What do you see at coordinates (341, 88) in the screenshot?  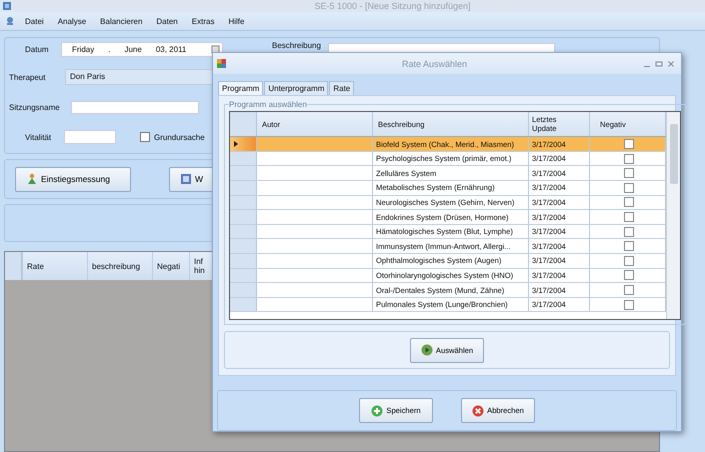 I see `tab: Rate` at bounding box center [341, 88].